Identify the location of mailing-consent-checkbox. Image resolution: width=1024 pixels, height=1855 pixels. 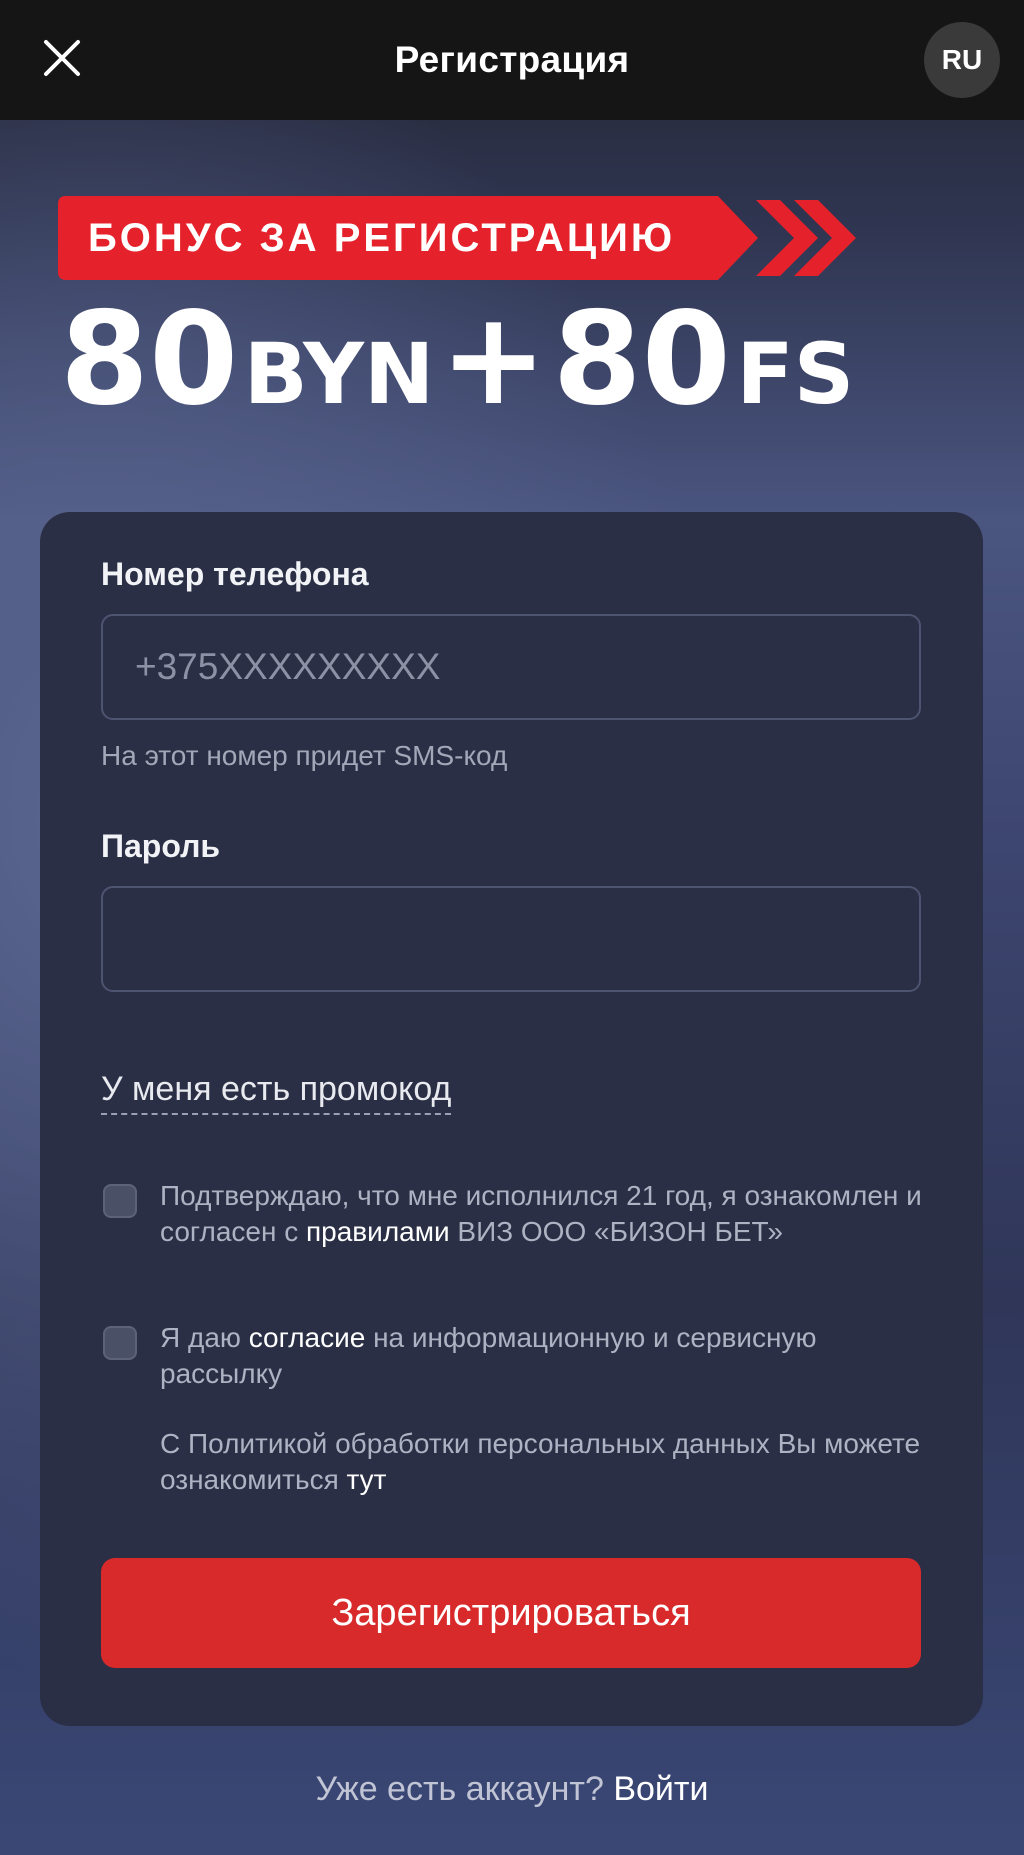
(120, 1343).